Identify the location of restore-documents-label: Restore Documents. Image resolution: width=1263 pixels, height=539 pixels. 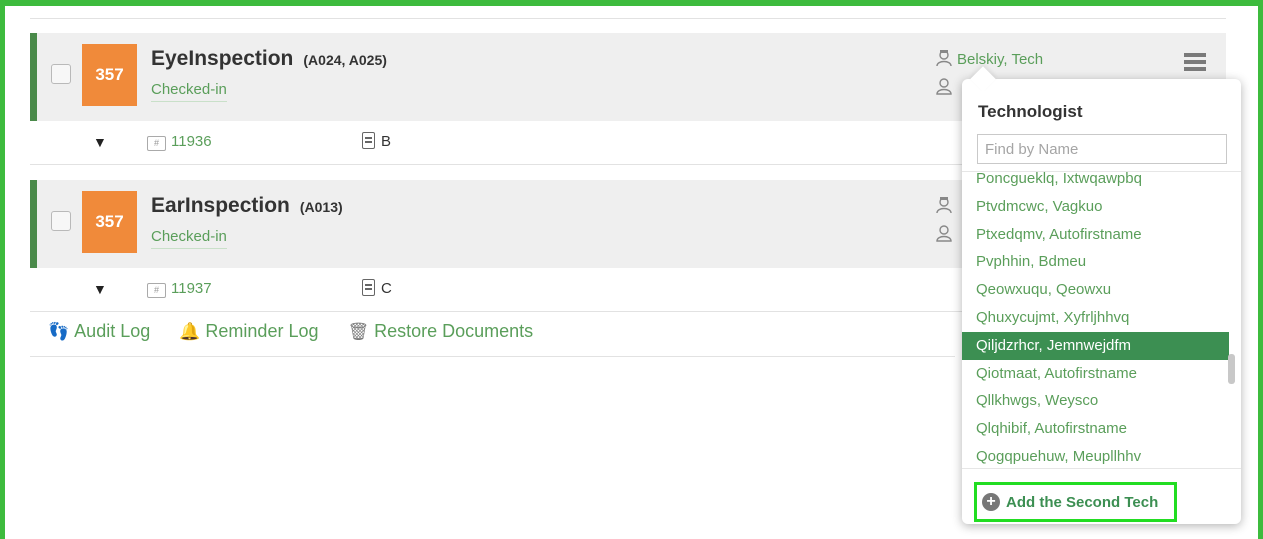
(454, 331).